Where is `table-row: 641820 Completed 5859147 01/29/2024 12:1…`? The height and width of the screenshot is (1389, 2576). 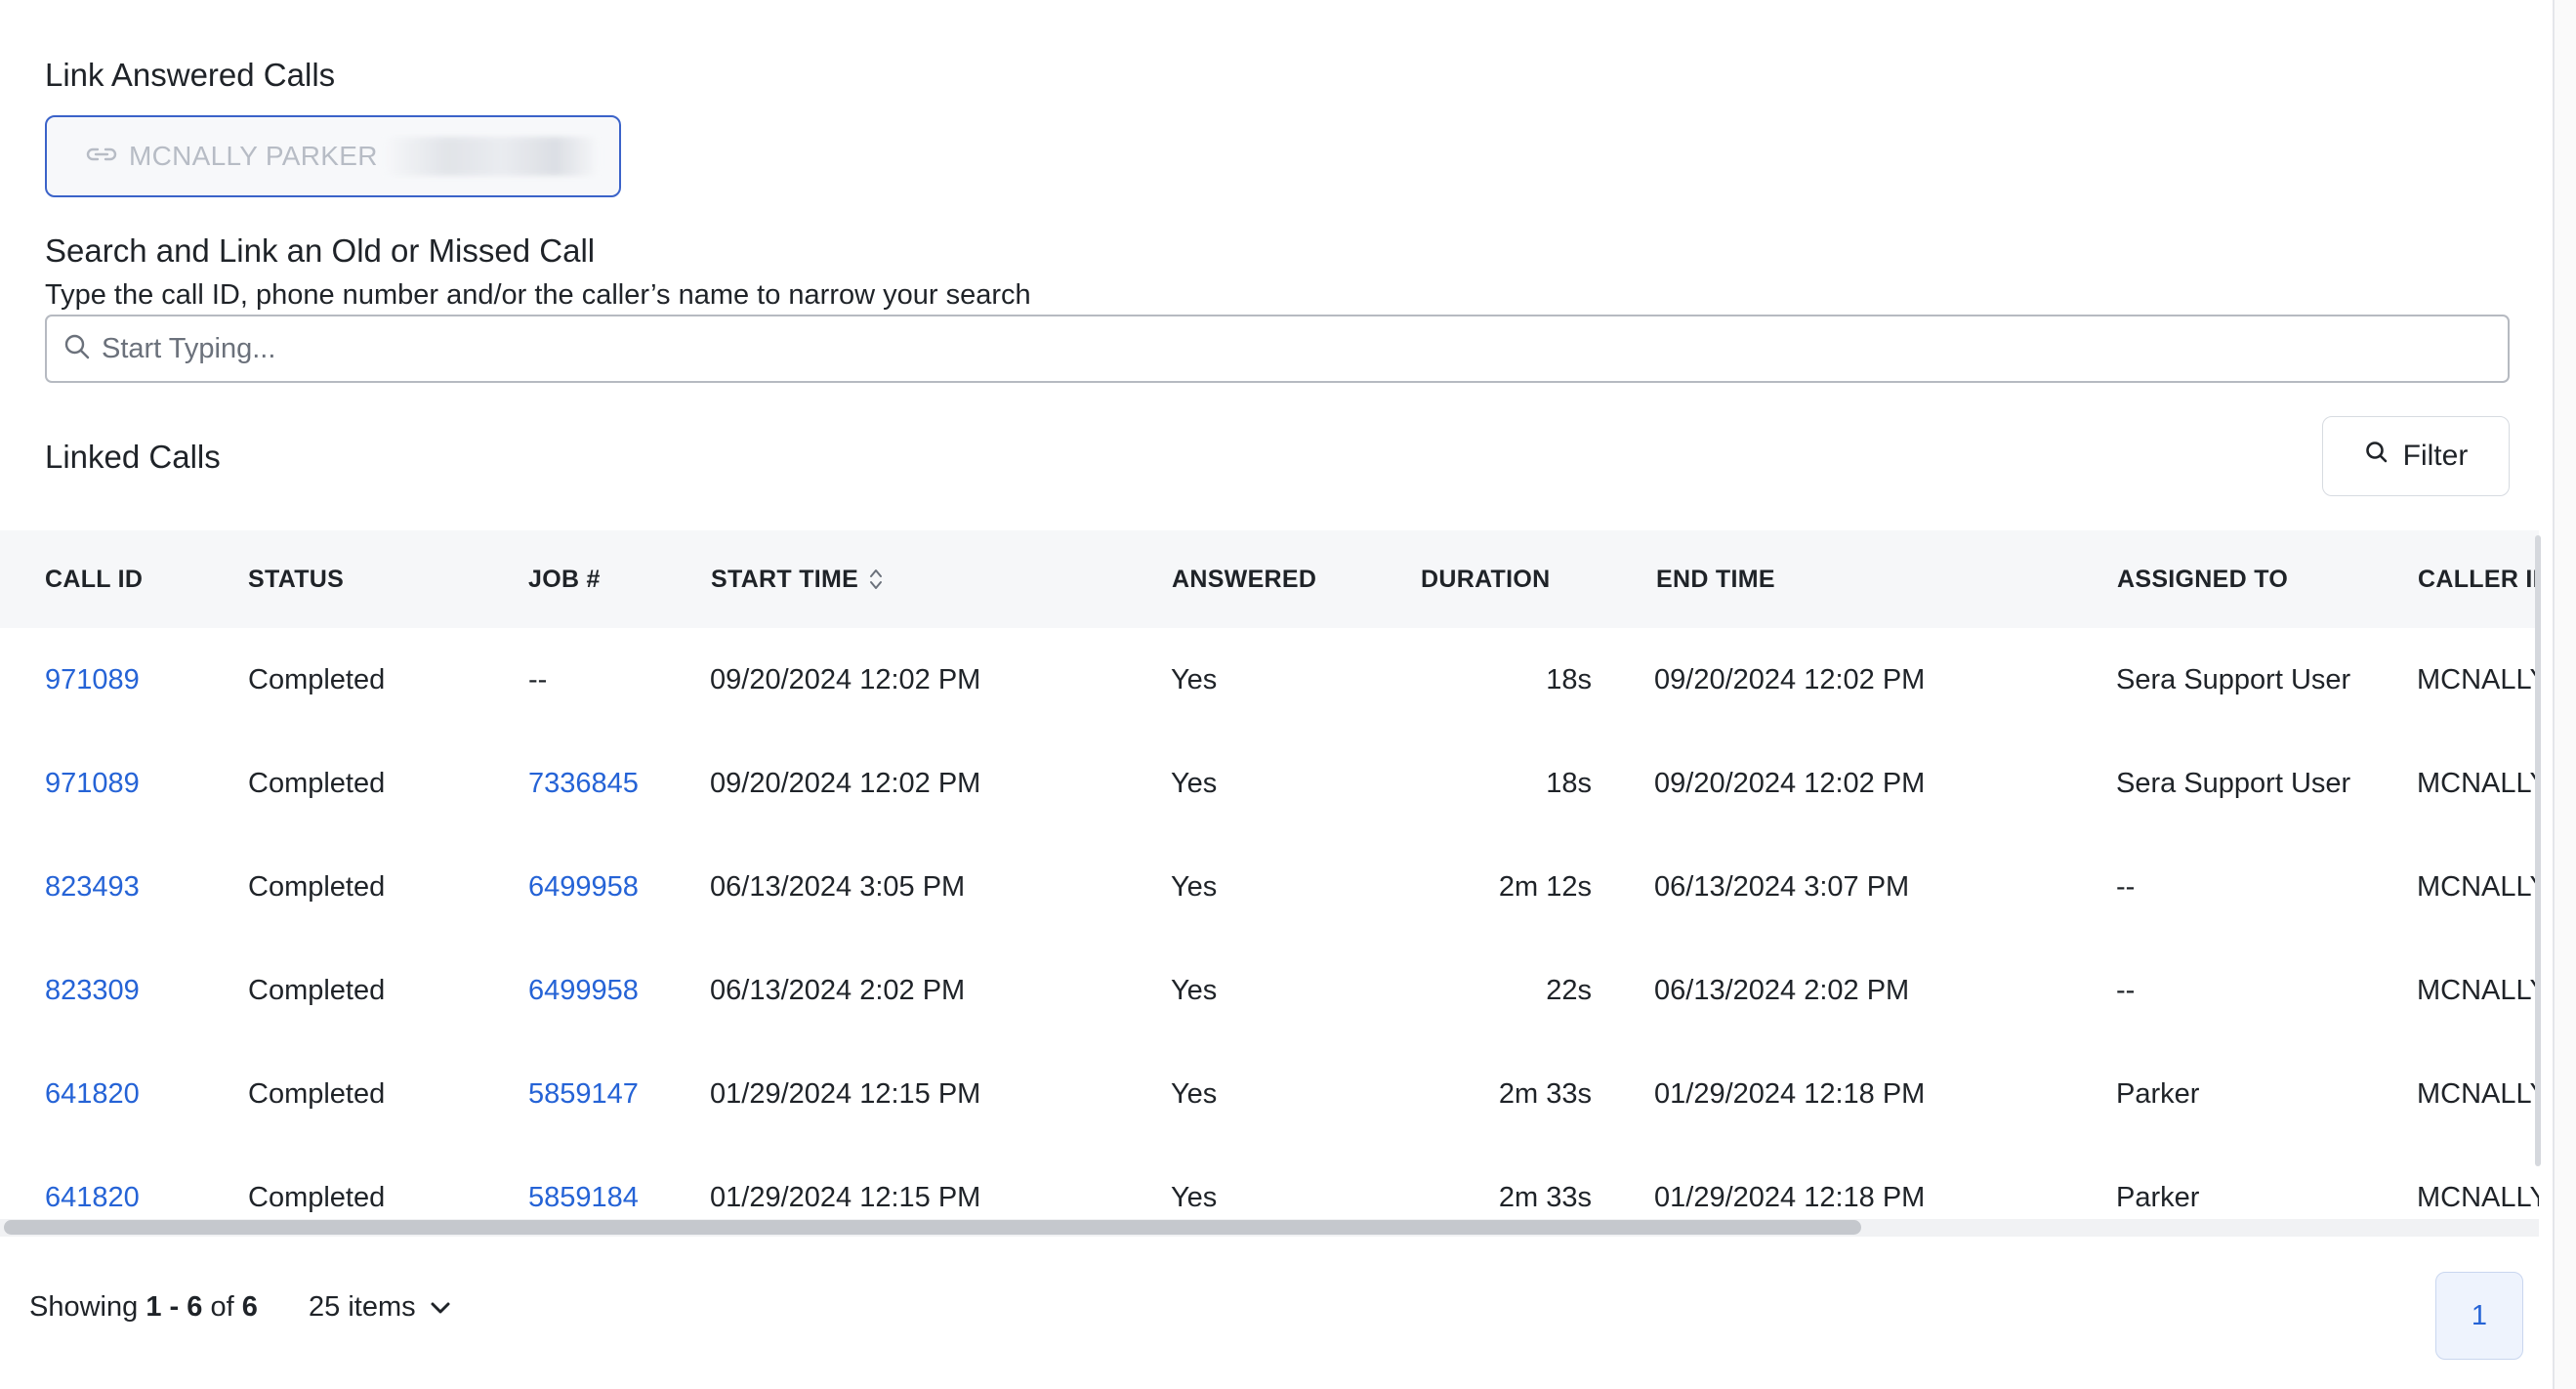 table-row: 641820 Completed 5859147 01/29/2024 12:1… is located at coordinates (1269, 1094).